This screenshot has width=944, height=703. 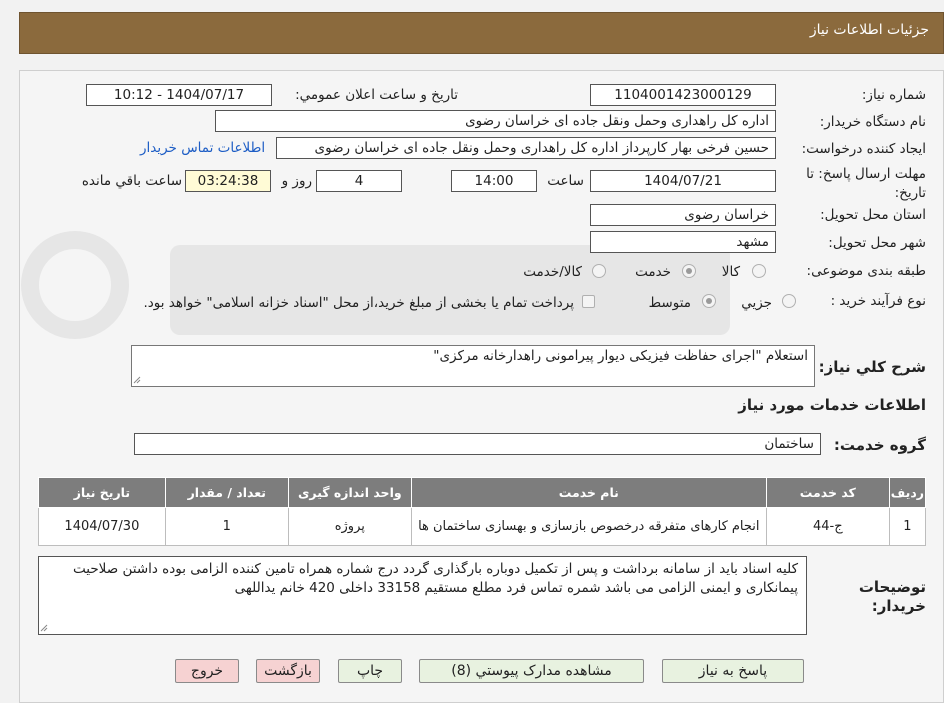 What do you see at coordinates (709, 301) in the screenshot?
I see `purchase-radio-medium` at bounding box center [709, 301].